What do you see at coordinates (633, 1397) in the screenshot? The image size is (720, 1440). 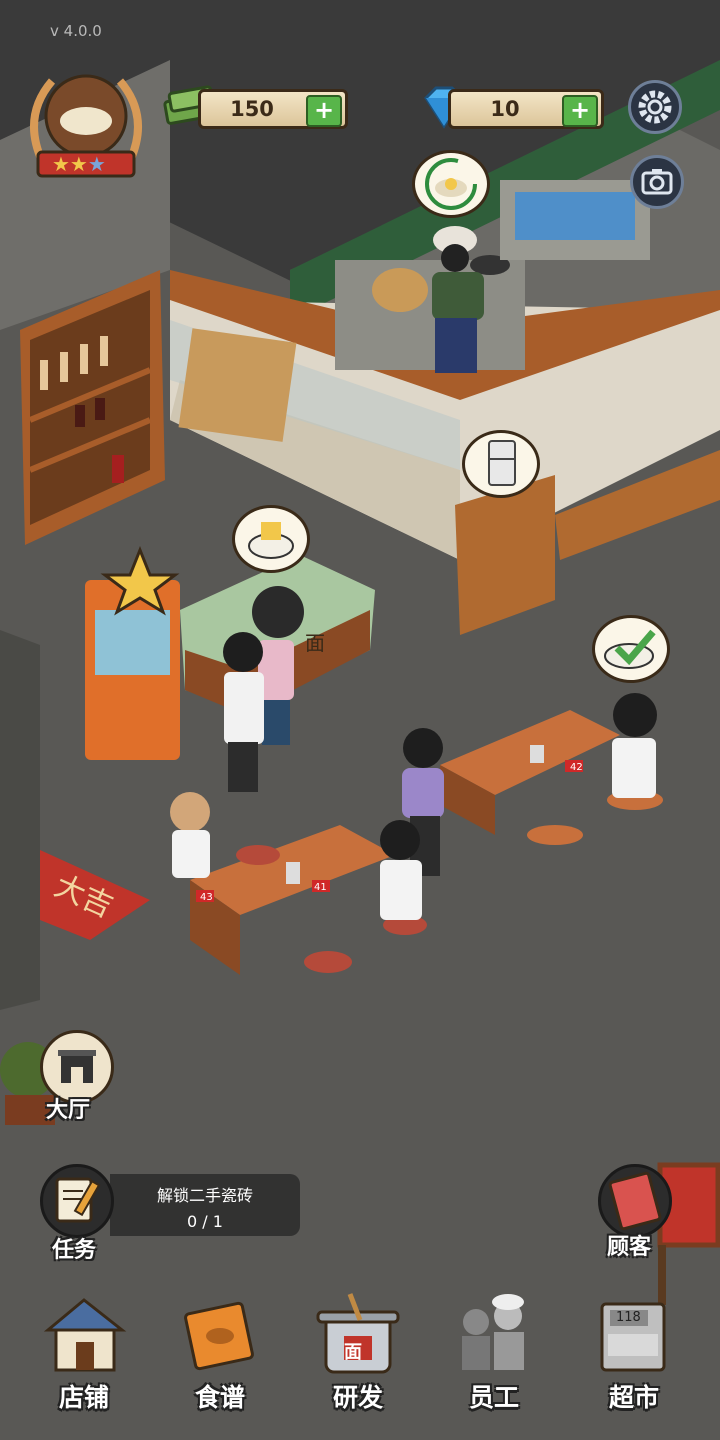 I see `nav-supermarket-label: 超市` at bounding box center [633, 1397].